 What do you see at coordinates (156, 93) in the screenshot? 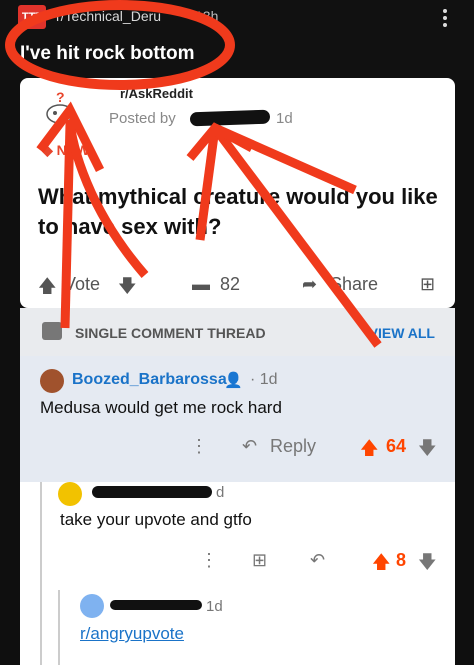
I see `crosspost-subreddit: r/AskReddit` at bounding box center [156, 93].